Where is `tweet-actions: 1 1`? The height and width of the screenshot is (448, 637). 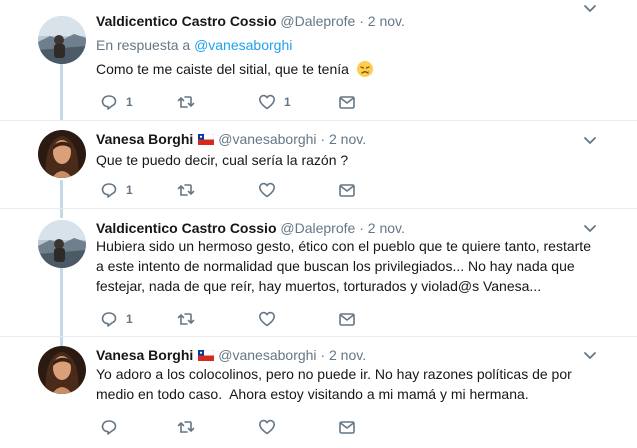
tweet-actions: 1 1 is located at coordinates (236, 102).